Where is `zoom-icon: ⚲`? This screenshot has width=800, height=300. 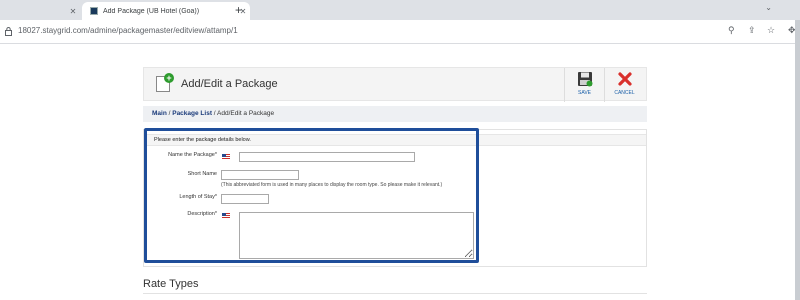 zoom-icon: ⚲ is located at coordinates (731, 30).